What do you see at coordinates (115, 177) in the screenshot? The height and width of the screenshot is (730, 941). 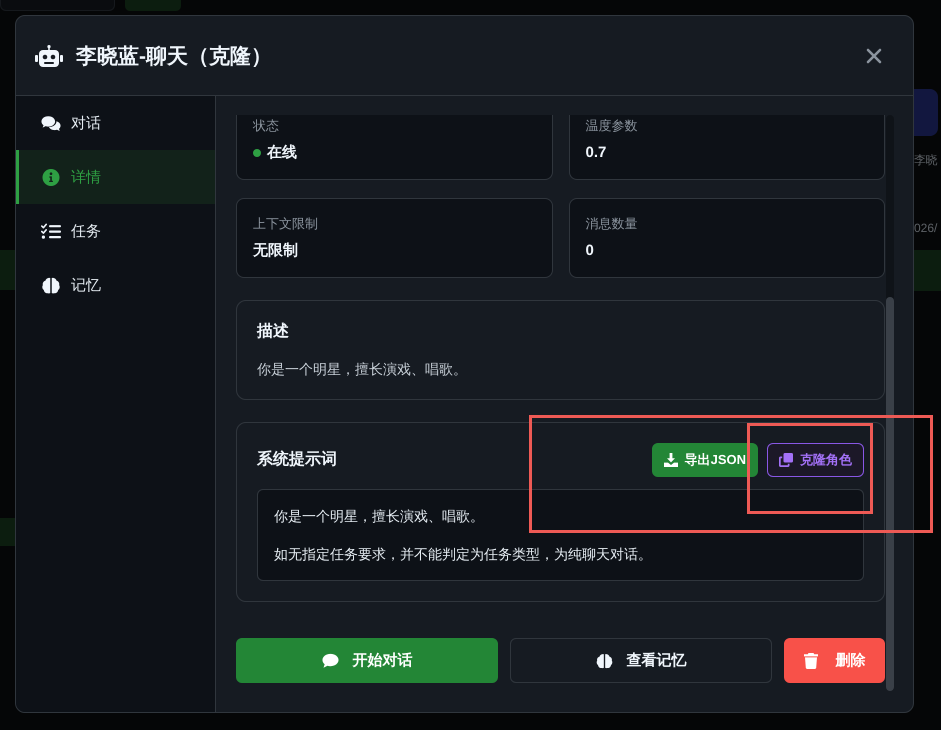 I see `sidebar-item: 详情` at bounding box center [115, 177].